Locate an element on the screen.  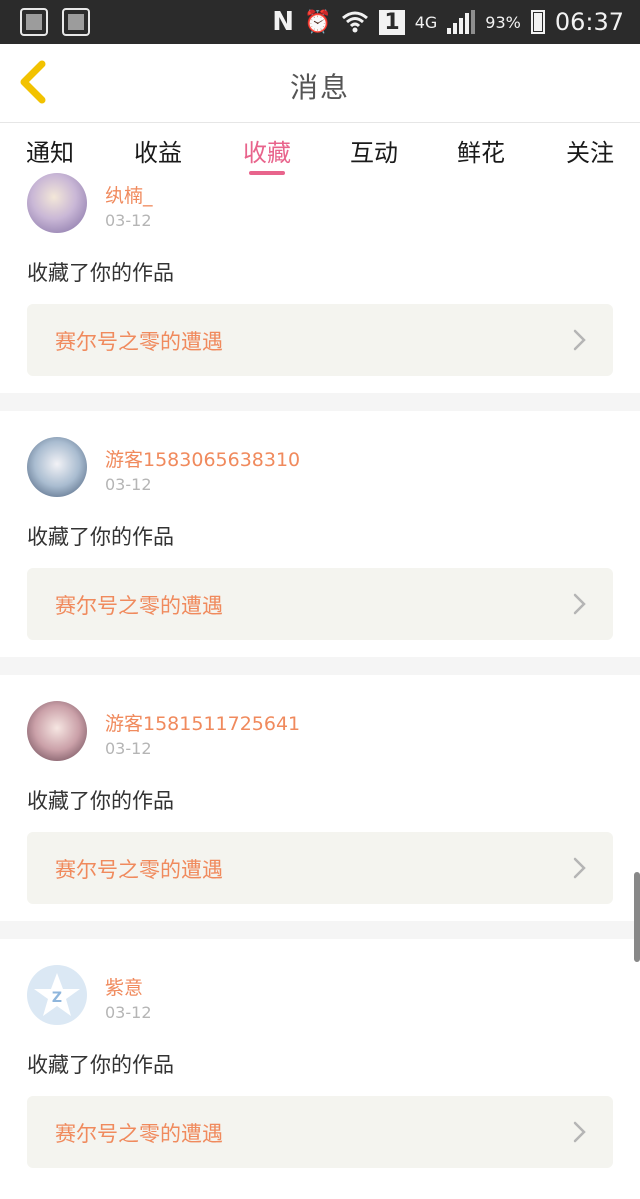
status-bar: N ⏰ 1 4G 93% 06:37 is located at coordinates (320, 22).